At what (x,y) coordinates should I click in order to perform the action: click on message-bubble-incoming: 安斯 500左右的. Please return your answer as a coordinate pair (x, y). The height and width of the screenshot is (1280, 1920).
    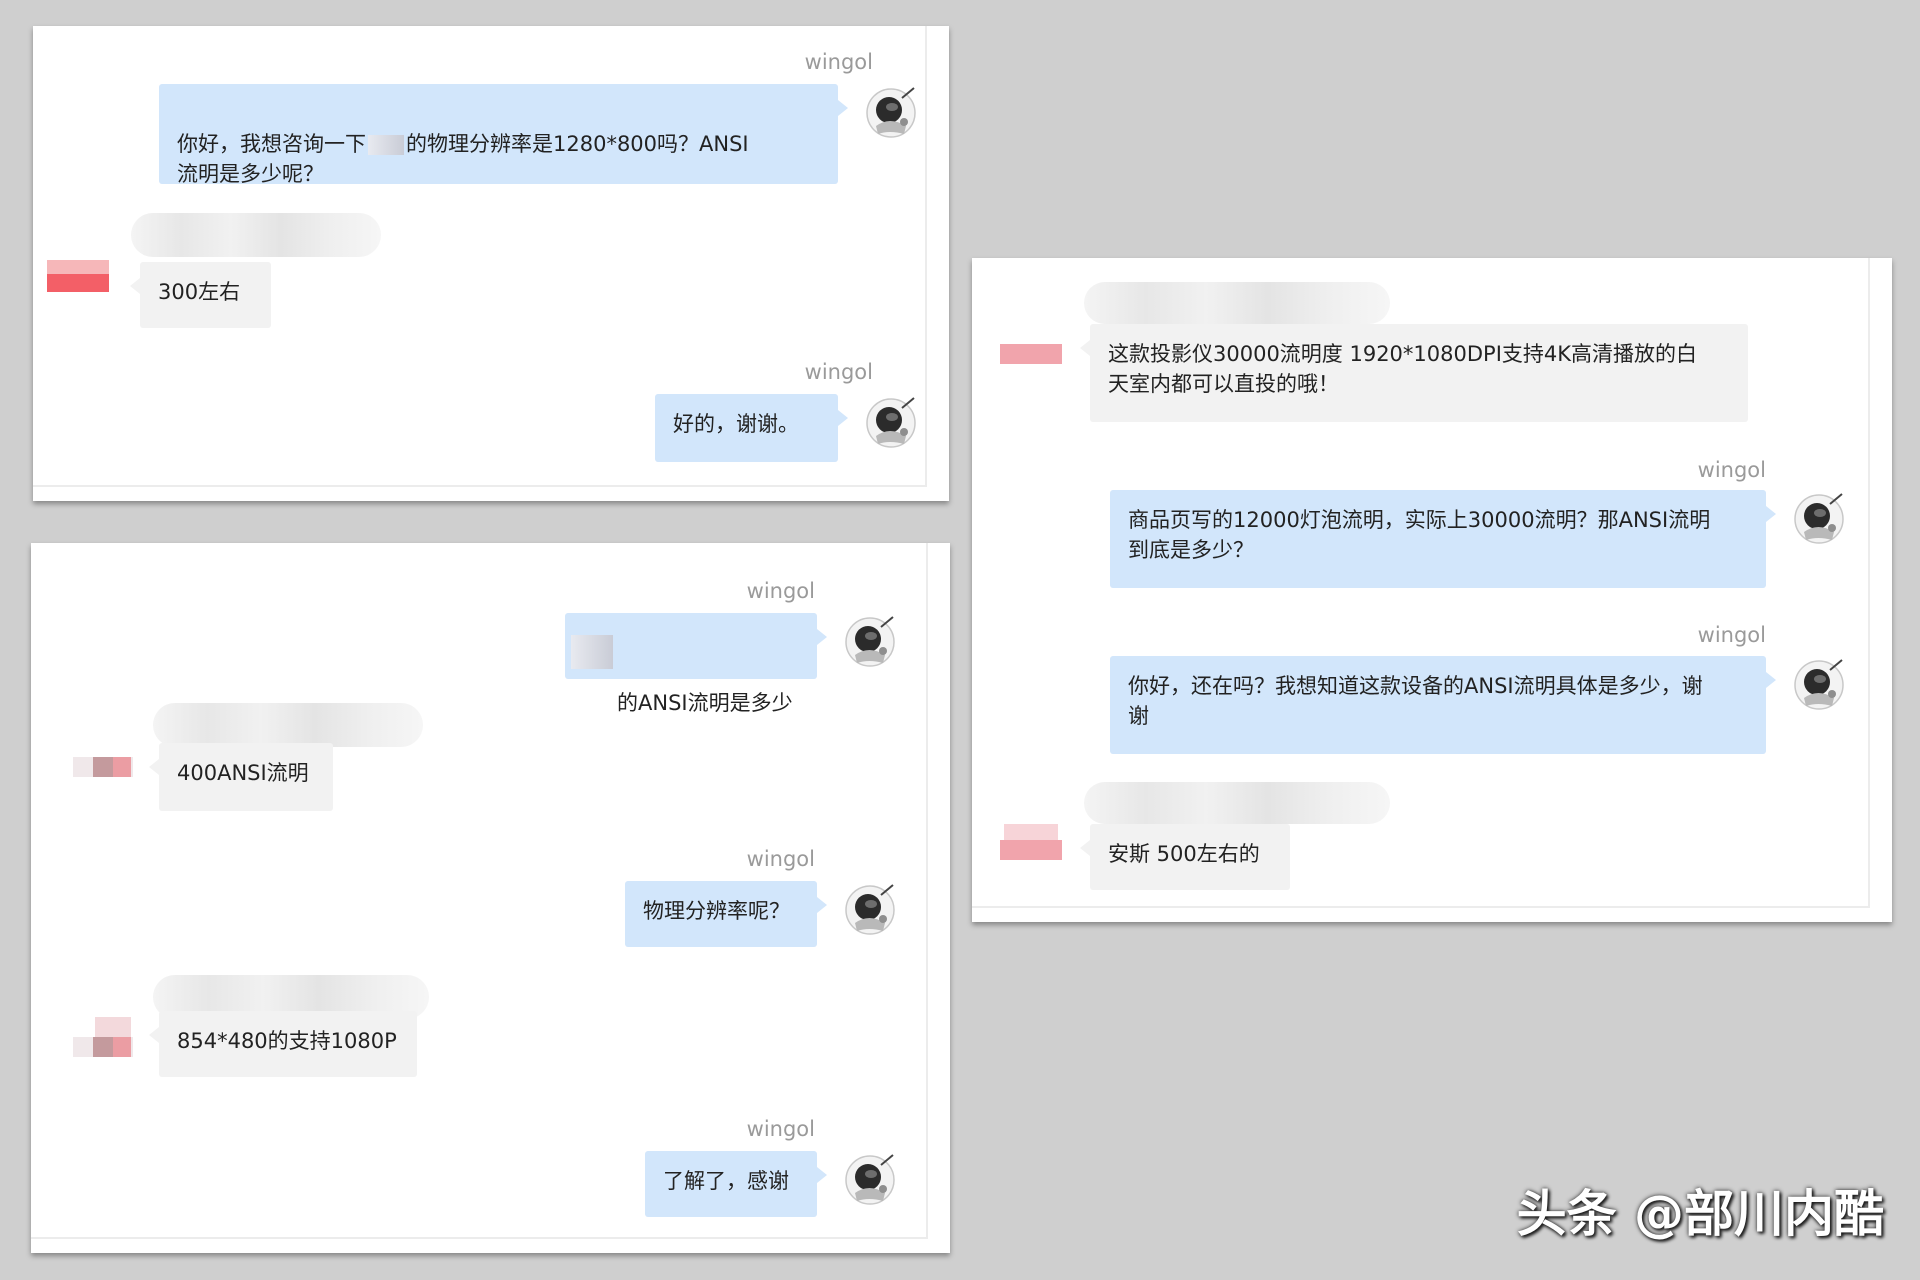
    Looking at the image, I should click on (1185, 857).